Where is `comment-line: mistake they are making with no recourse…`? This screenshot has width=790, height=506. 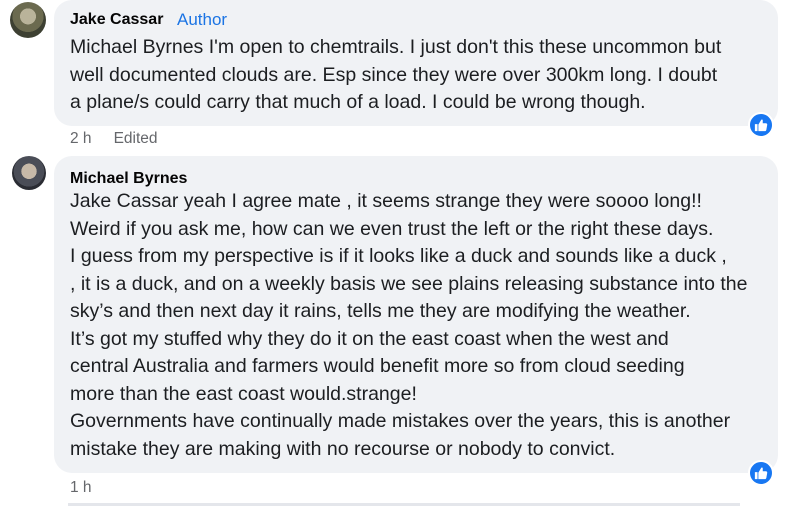
comment-line: mistake they are making with no recourse… is located at coordinates (343, 448).